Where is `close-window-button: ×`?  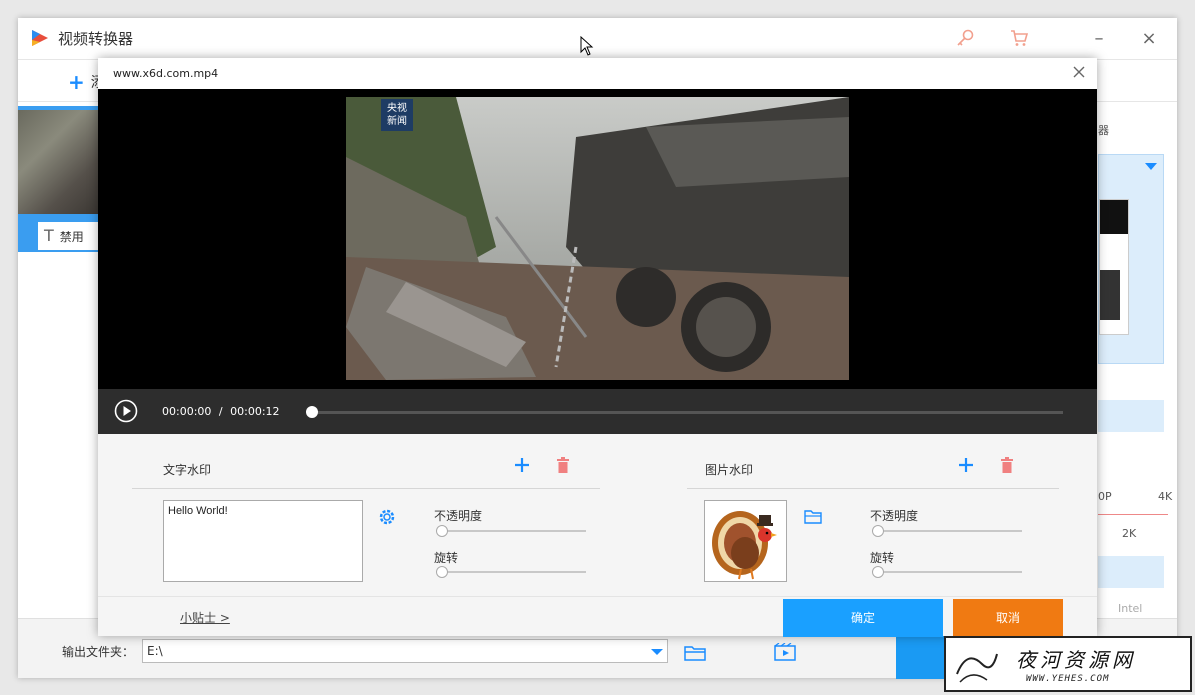 close-window-button: × is located at coordinates (1149, 39).